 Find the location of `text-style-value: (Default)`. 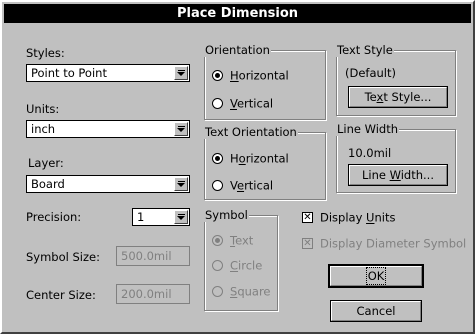

text-style-value: (Default) is located at coordinates (370, 73).